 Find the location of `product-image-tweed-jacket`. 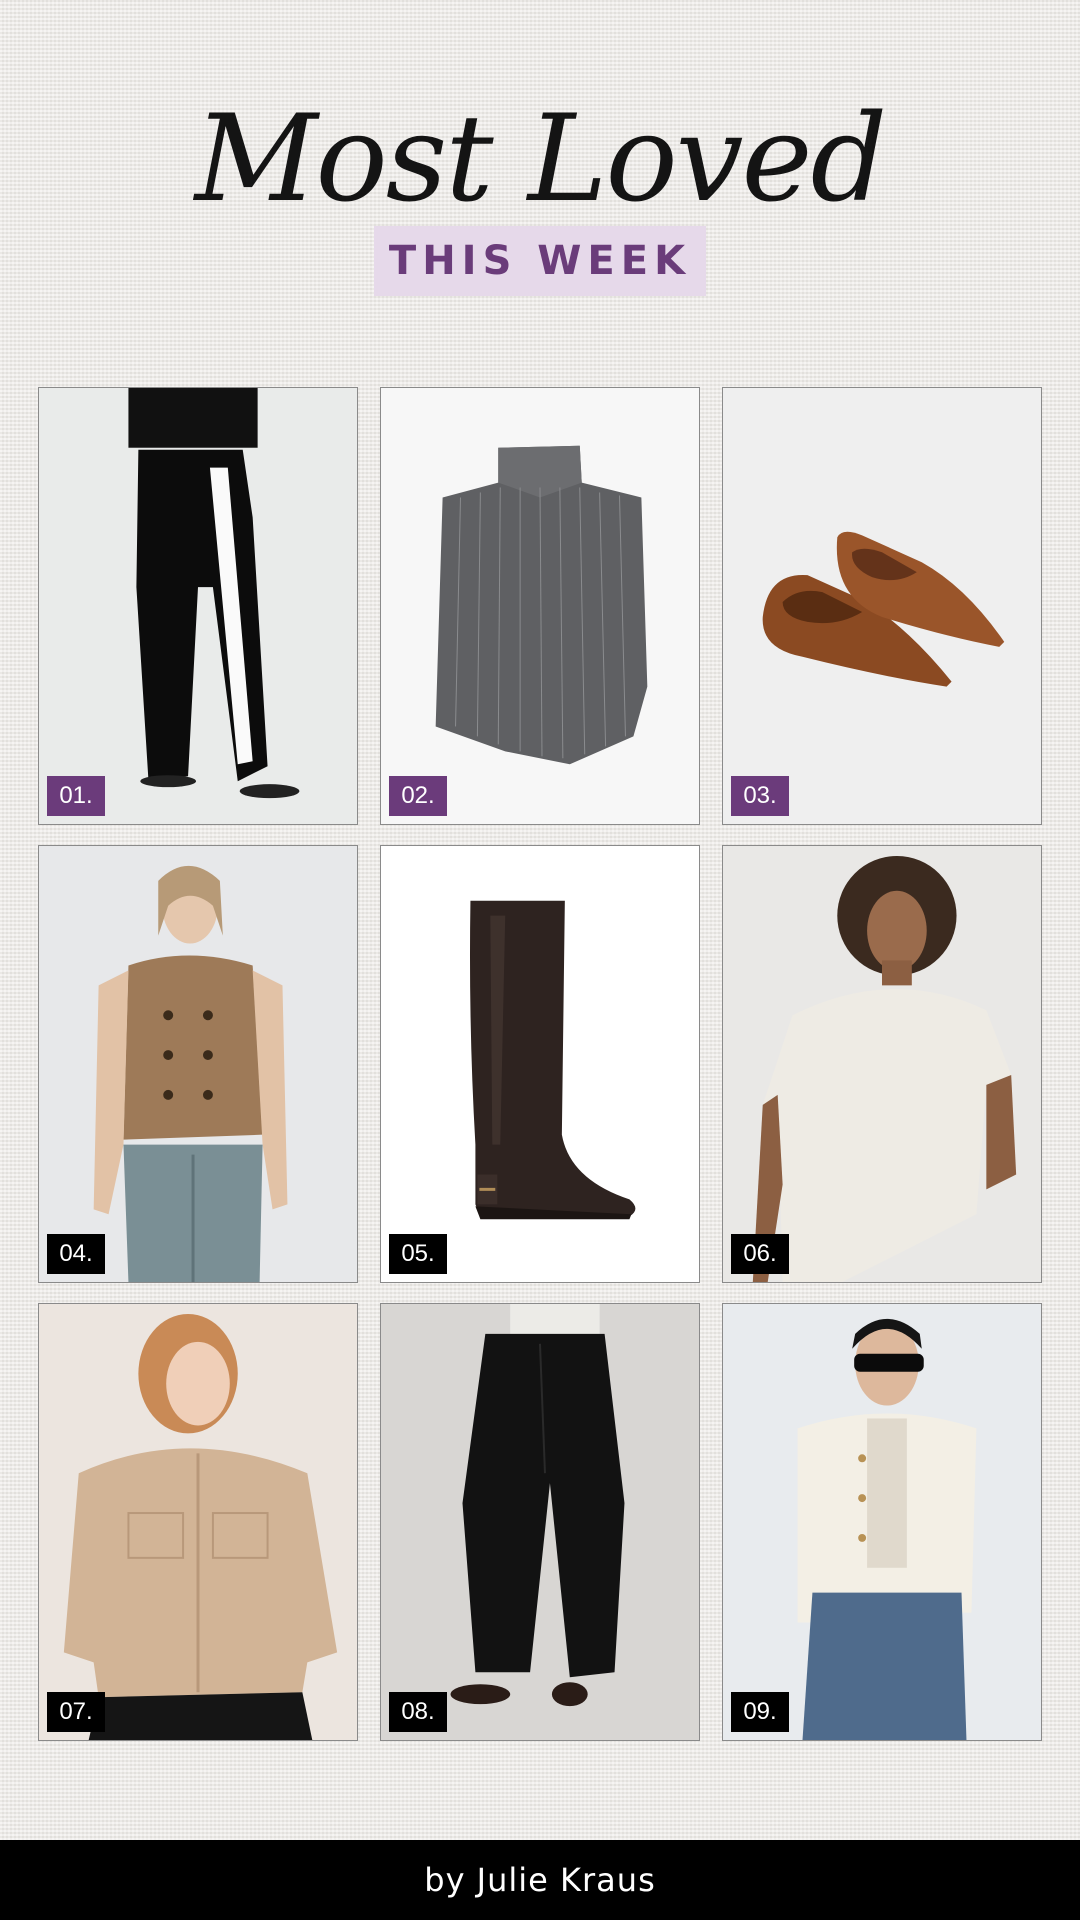

product-image-tweed-jacket is located at coordinates (882, 1522).